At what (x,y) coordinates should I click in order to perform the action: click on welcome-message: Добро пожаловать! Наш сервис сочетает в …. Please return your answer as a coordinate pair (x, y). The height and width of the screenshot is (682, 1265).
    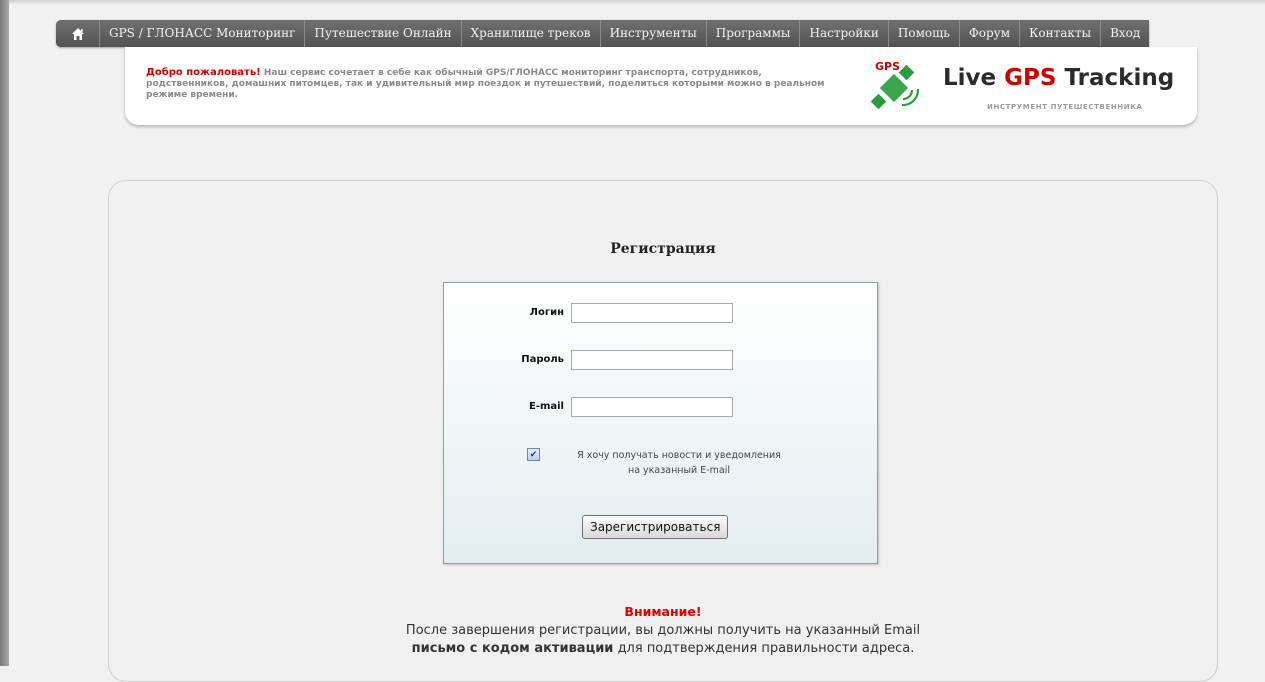
    Looking at the image, I should click on (496, 84).